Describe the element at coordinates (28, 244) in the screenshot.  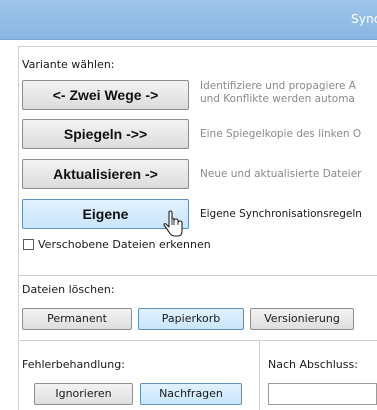
I see `detect-moved-files-checkbox` at that location.